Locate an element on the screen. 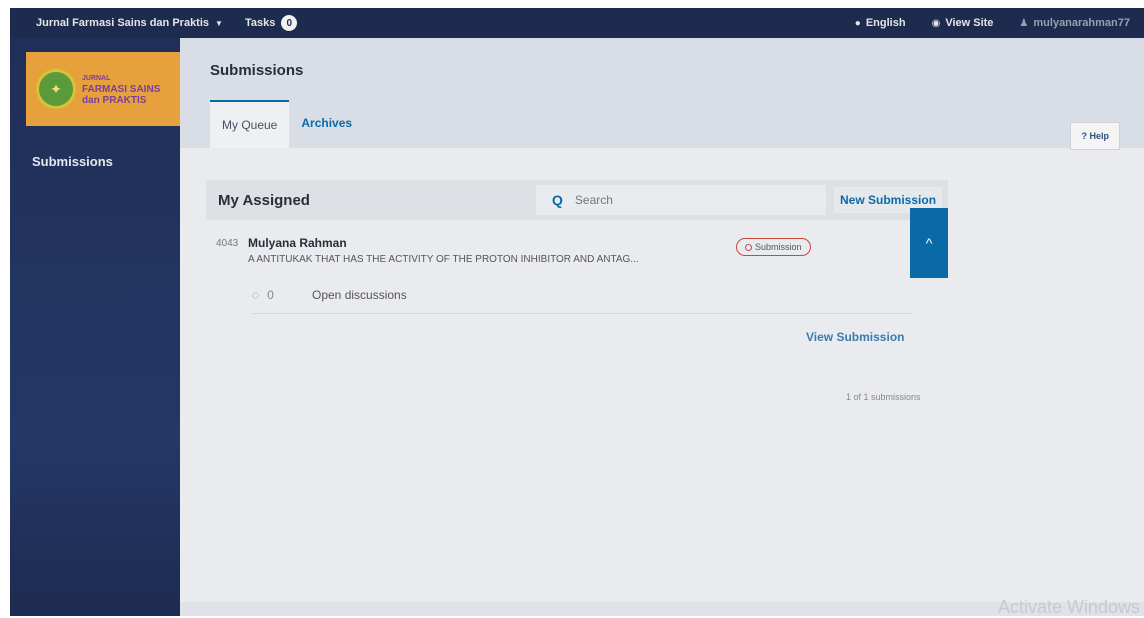  help-button: ? Help is located at coordinates (1095, 136).